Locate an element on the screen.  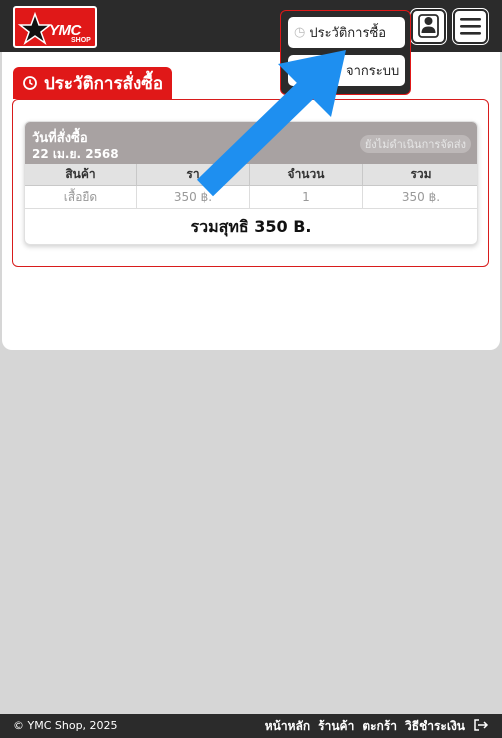
exit-icon is located at coordinates (481, 726).